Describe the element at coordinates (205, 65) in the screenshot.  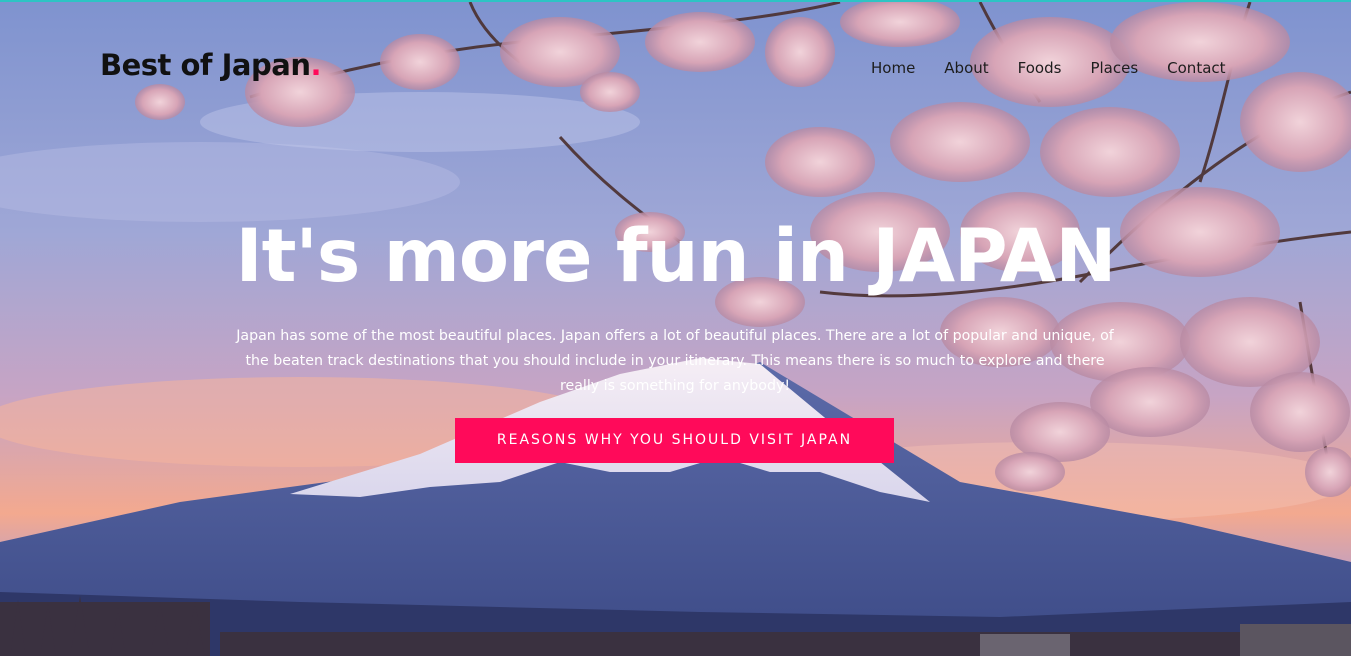
I see `site-logo-text: Best of Japan` at that location.